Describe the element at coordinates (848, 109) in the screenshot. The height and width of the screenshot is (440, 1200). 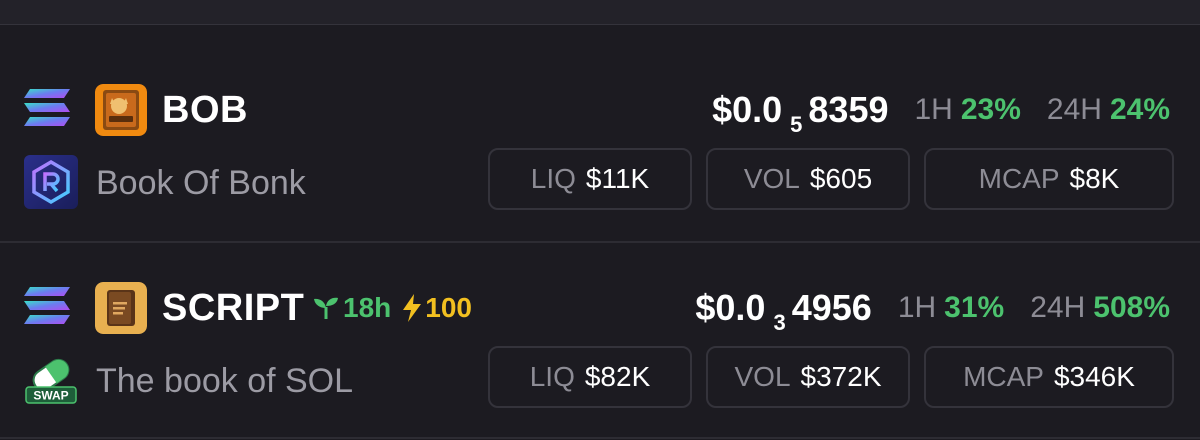
I see `price-digits: 8359` at that location.